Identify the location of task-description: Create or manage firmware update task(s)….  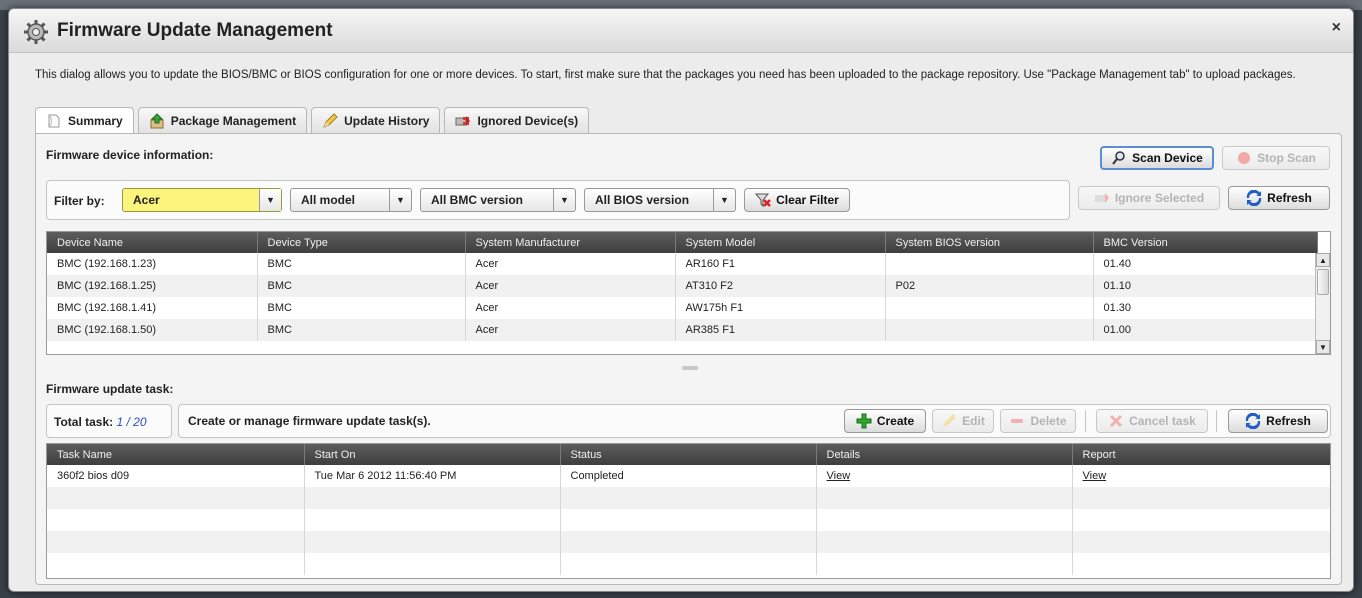
(309, 421).